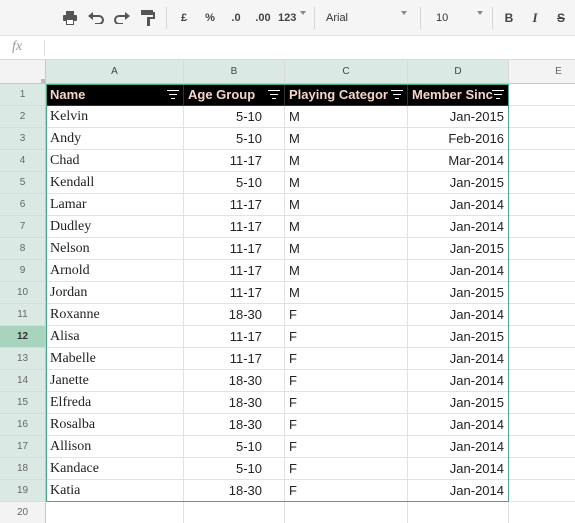  Describe the element at coordinates (346, 95) in the screenshot. I see `header-cell-playing-category: Playing Categor` at that location.